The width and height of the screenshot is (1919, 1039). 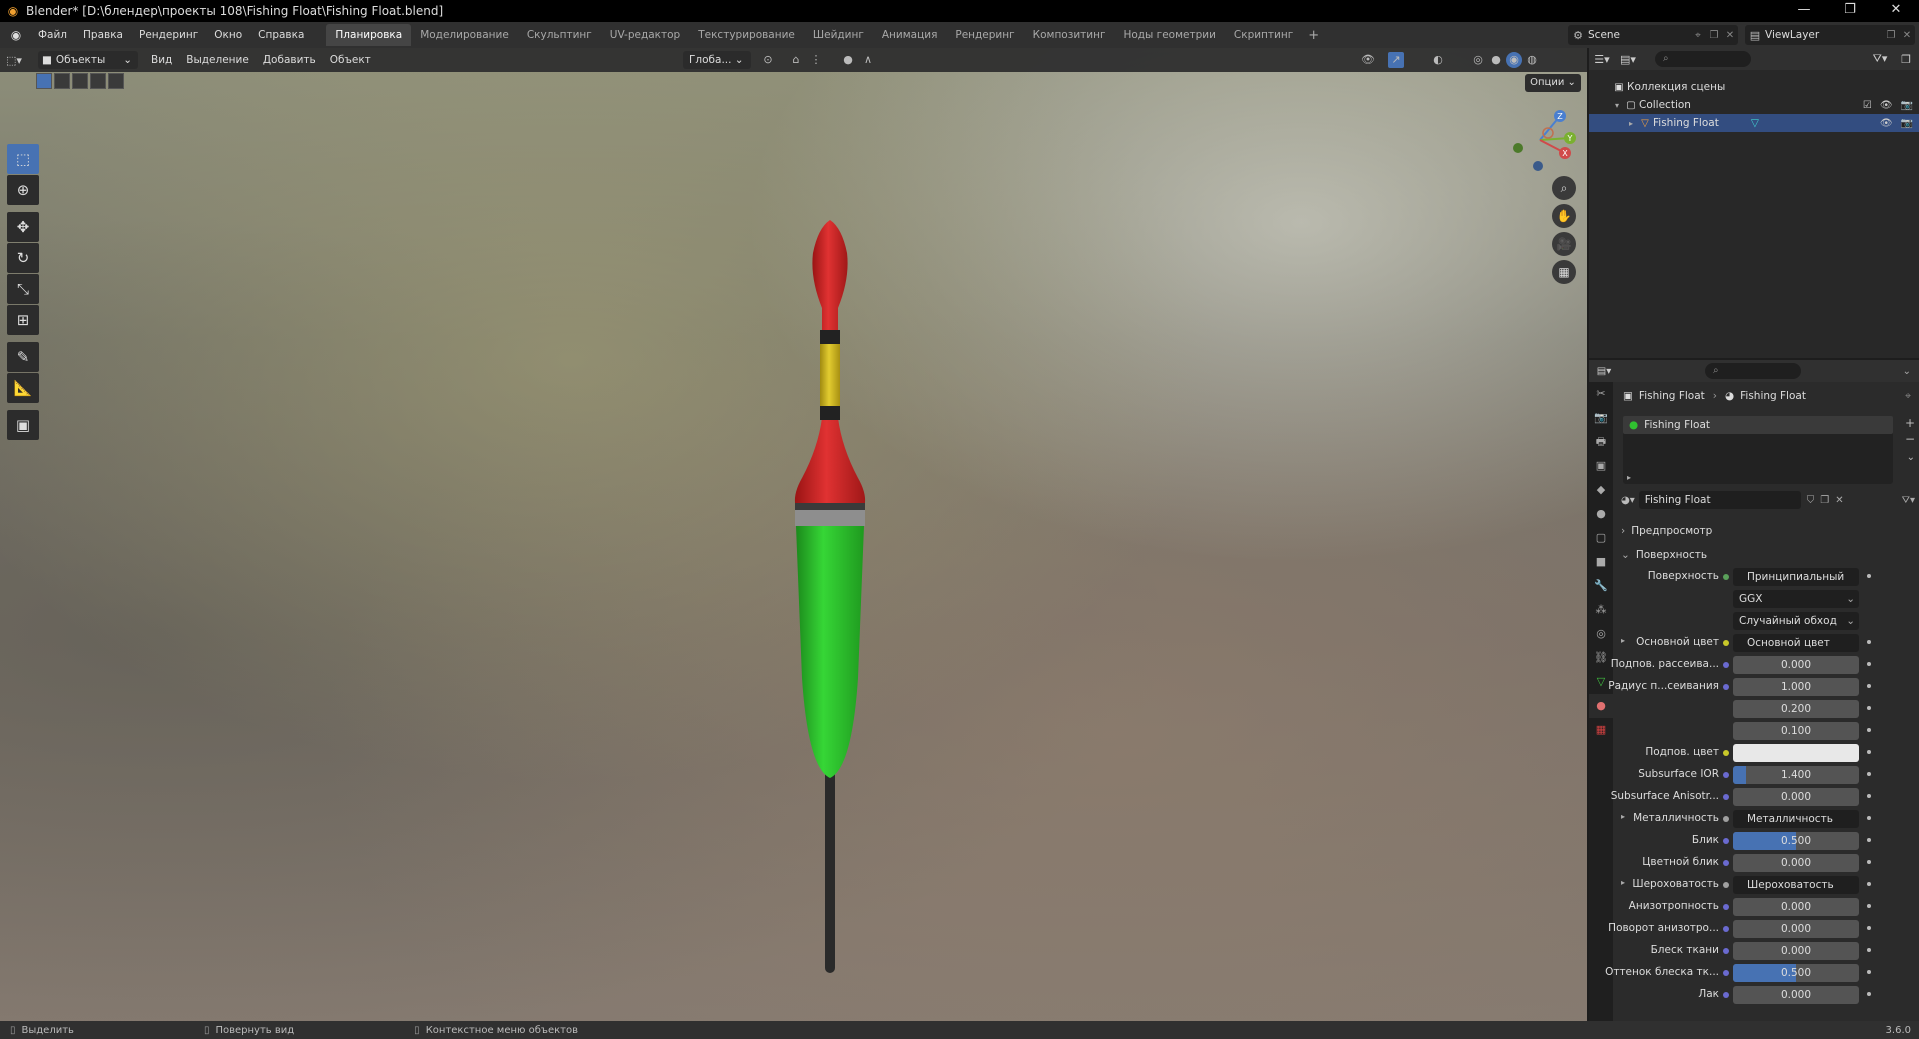 I want to click on menu-window: Окно, so click(x=228, y=35).